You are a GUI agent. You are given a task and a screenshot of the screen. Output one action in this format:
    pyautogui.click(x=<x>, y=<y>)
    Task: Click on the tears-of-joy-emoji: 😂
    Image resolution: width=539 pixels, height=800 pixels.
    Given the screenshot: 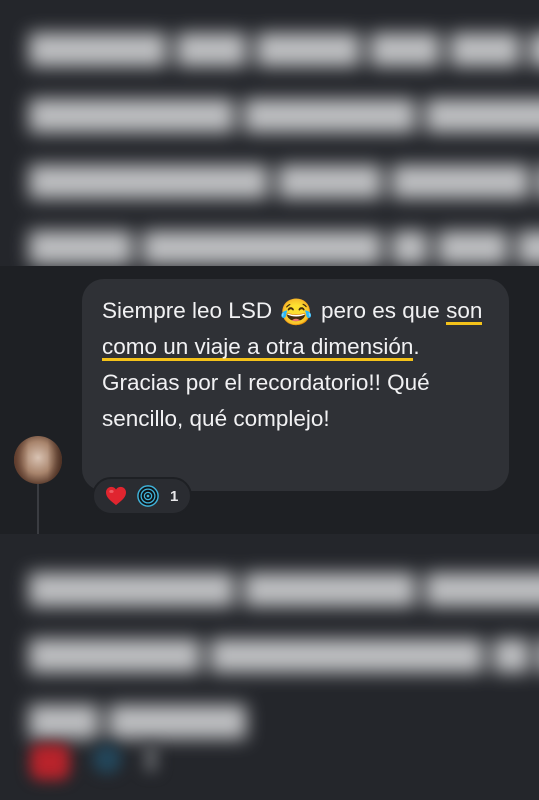 What is the action you would take?
    pyautogui.click(x=296, y=312)
    